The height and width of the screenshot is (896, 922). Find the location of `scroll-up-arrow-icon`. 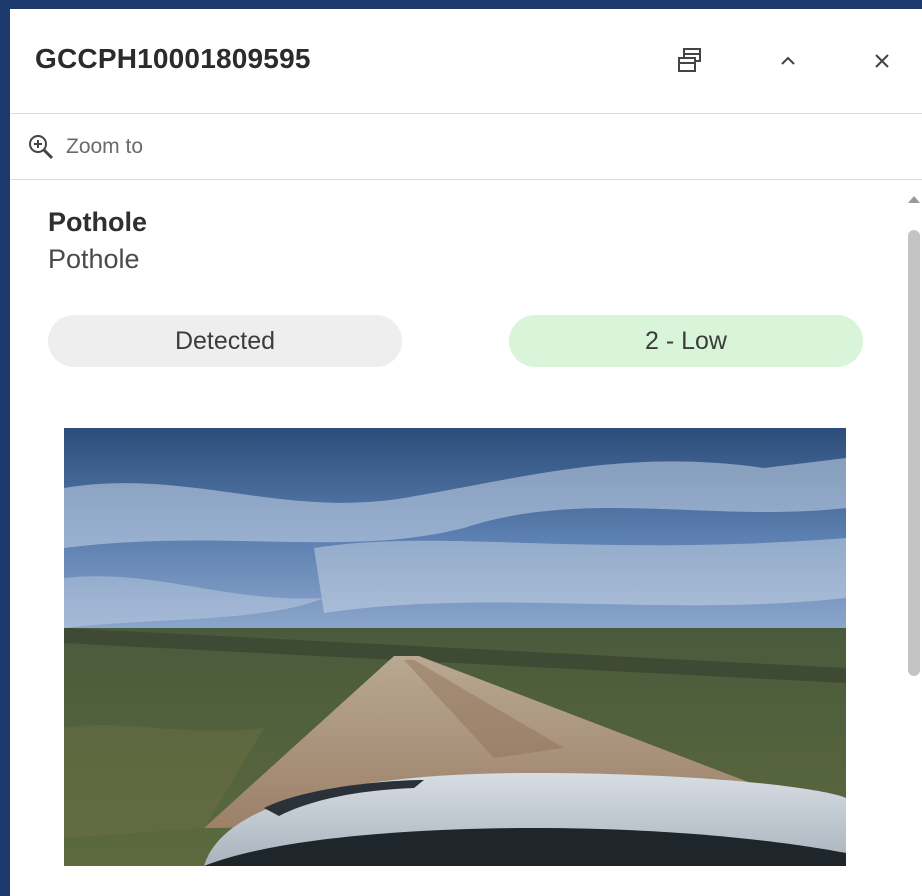

scroll-up-arrow-icon is located at coordinates (914, 199).